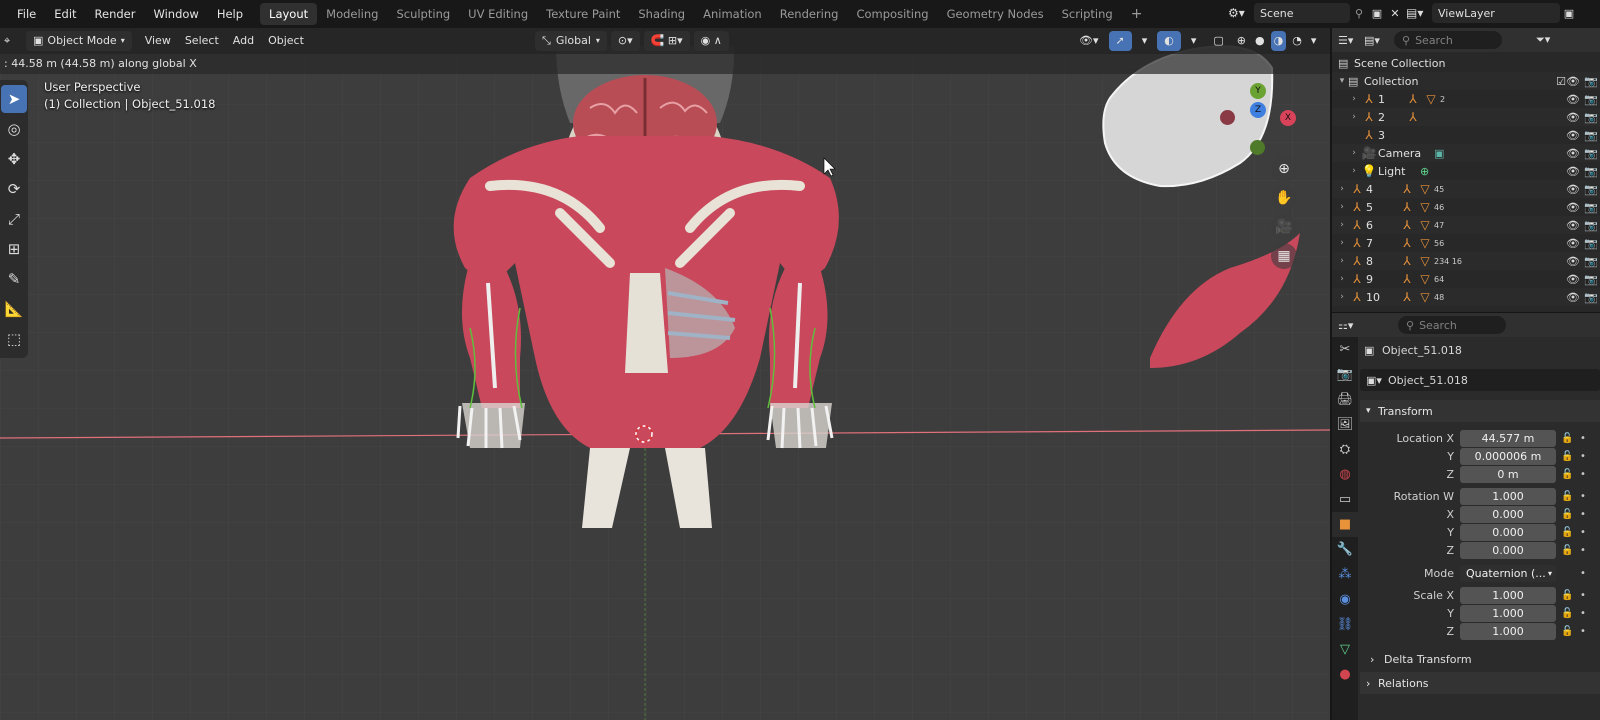 The image size is (1600, 720). Describe the element at coordinates (1314, 41) in the screenshot. I see `shading-dropdown-icon: ▾` at that location.